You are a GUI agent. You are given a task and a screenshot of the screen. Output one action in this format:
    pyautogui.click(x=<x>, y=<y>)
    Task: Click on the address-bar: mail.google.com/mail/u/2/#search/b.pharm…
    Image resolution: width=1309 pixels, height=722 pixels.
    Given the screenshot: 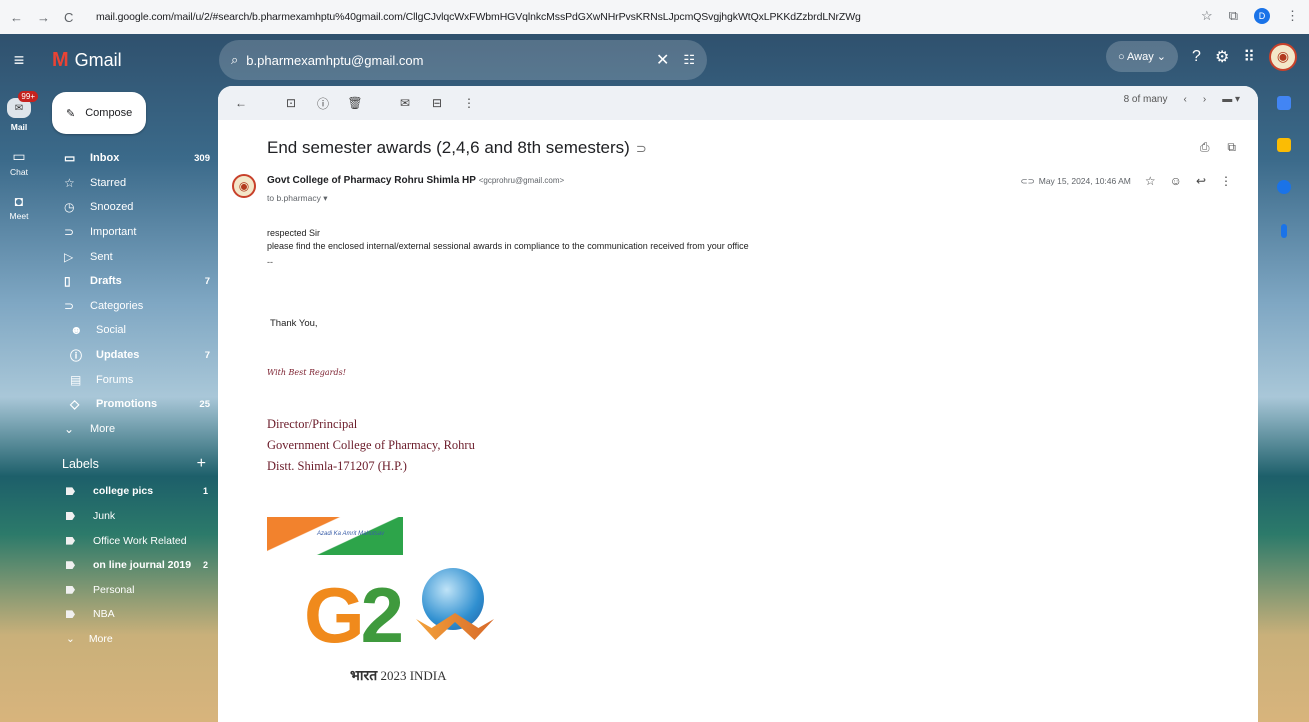 What is the action you would take?
    pyautogui.click(x=620, y=17)
    